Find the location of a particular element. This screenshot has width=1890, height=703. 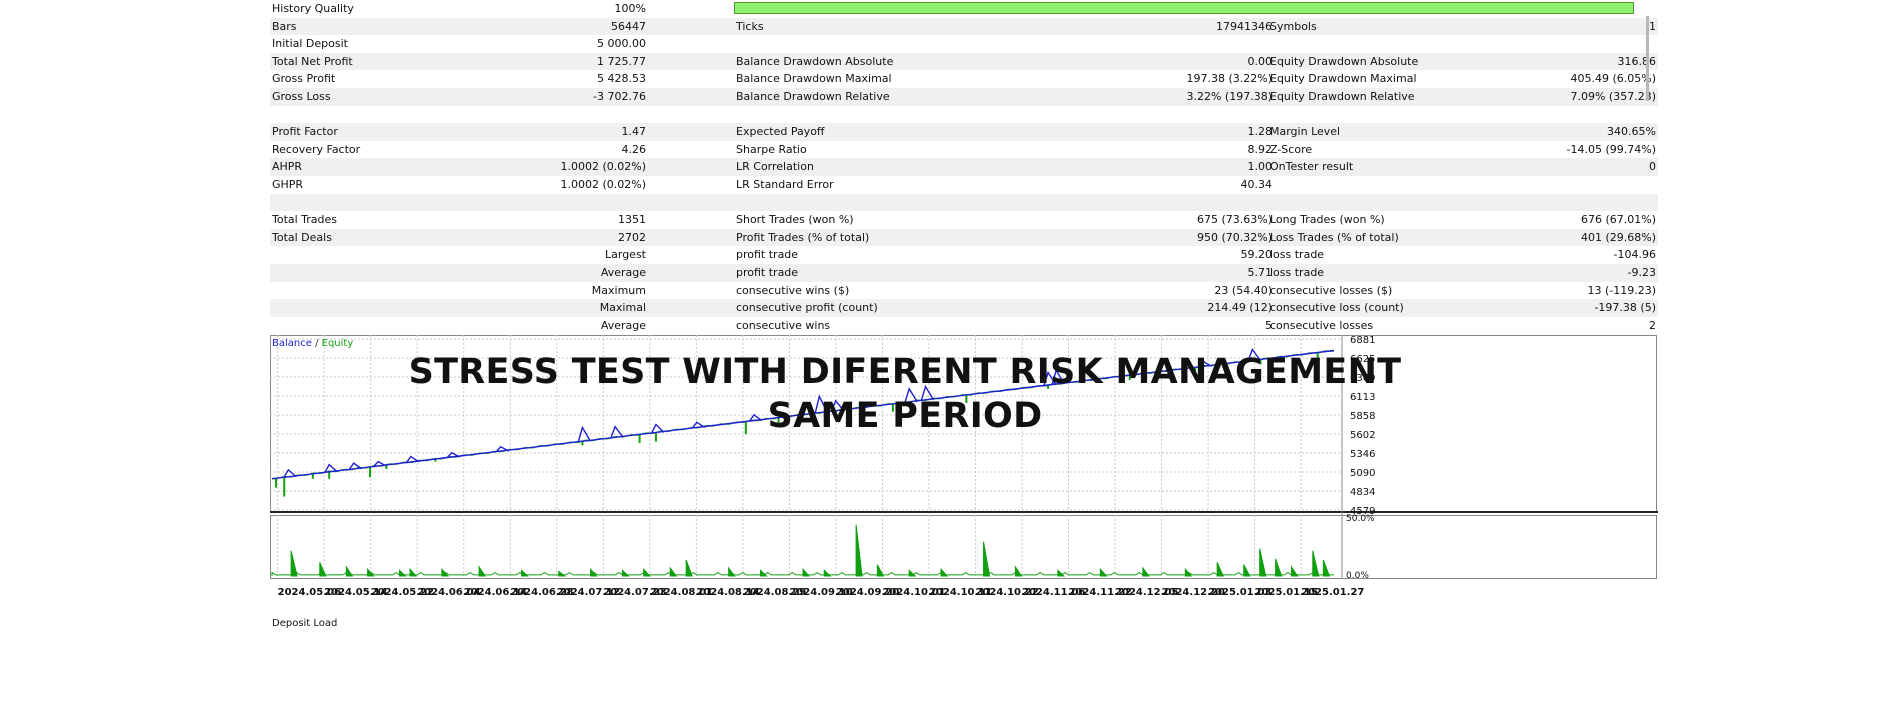

report-cell-value-c: -9.23 is located at coordinates (1641, 272).